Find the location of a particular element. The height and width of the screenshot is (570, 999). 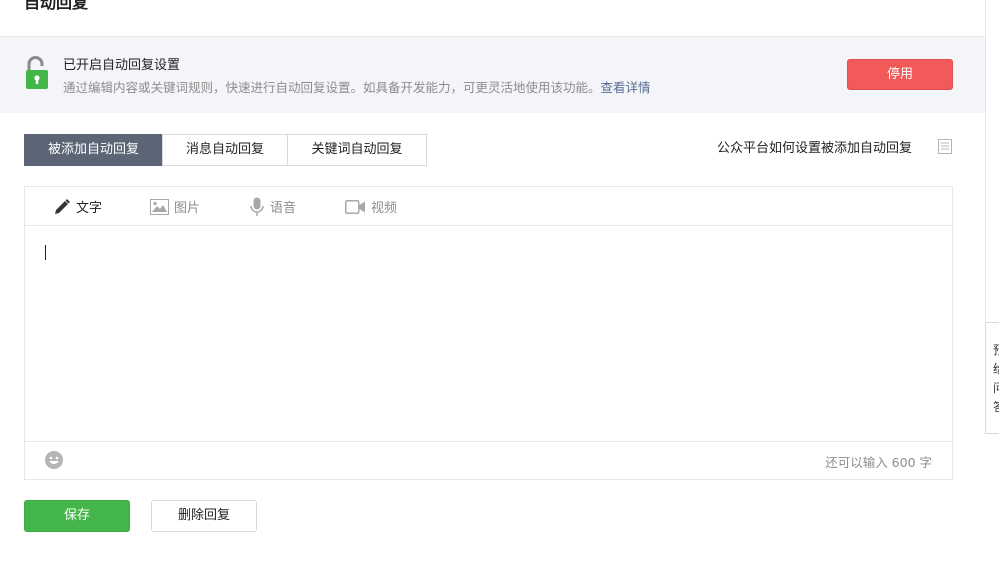

tool-video: 视频 is located at coordinates (371, 206).